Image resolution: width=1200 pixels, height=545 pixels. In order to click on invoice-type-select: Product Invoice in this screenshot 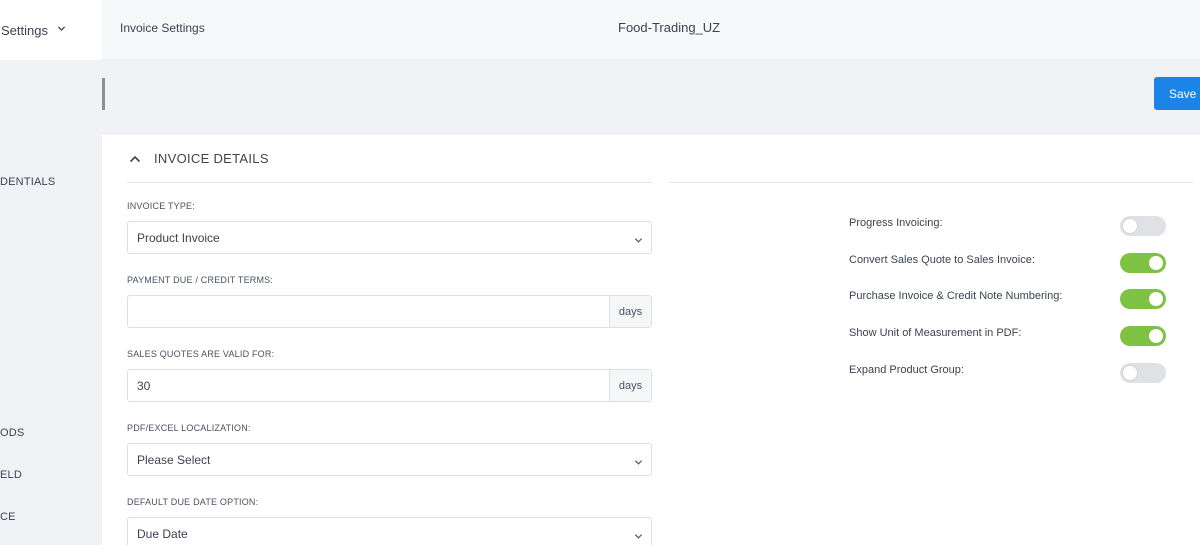, I will do `click(389, 237)`.